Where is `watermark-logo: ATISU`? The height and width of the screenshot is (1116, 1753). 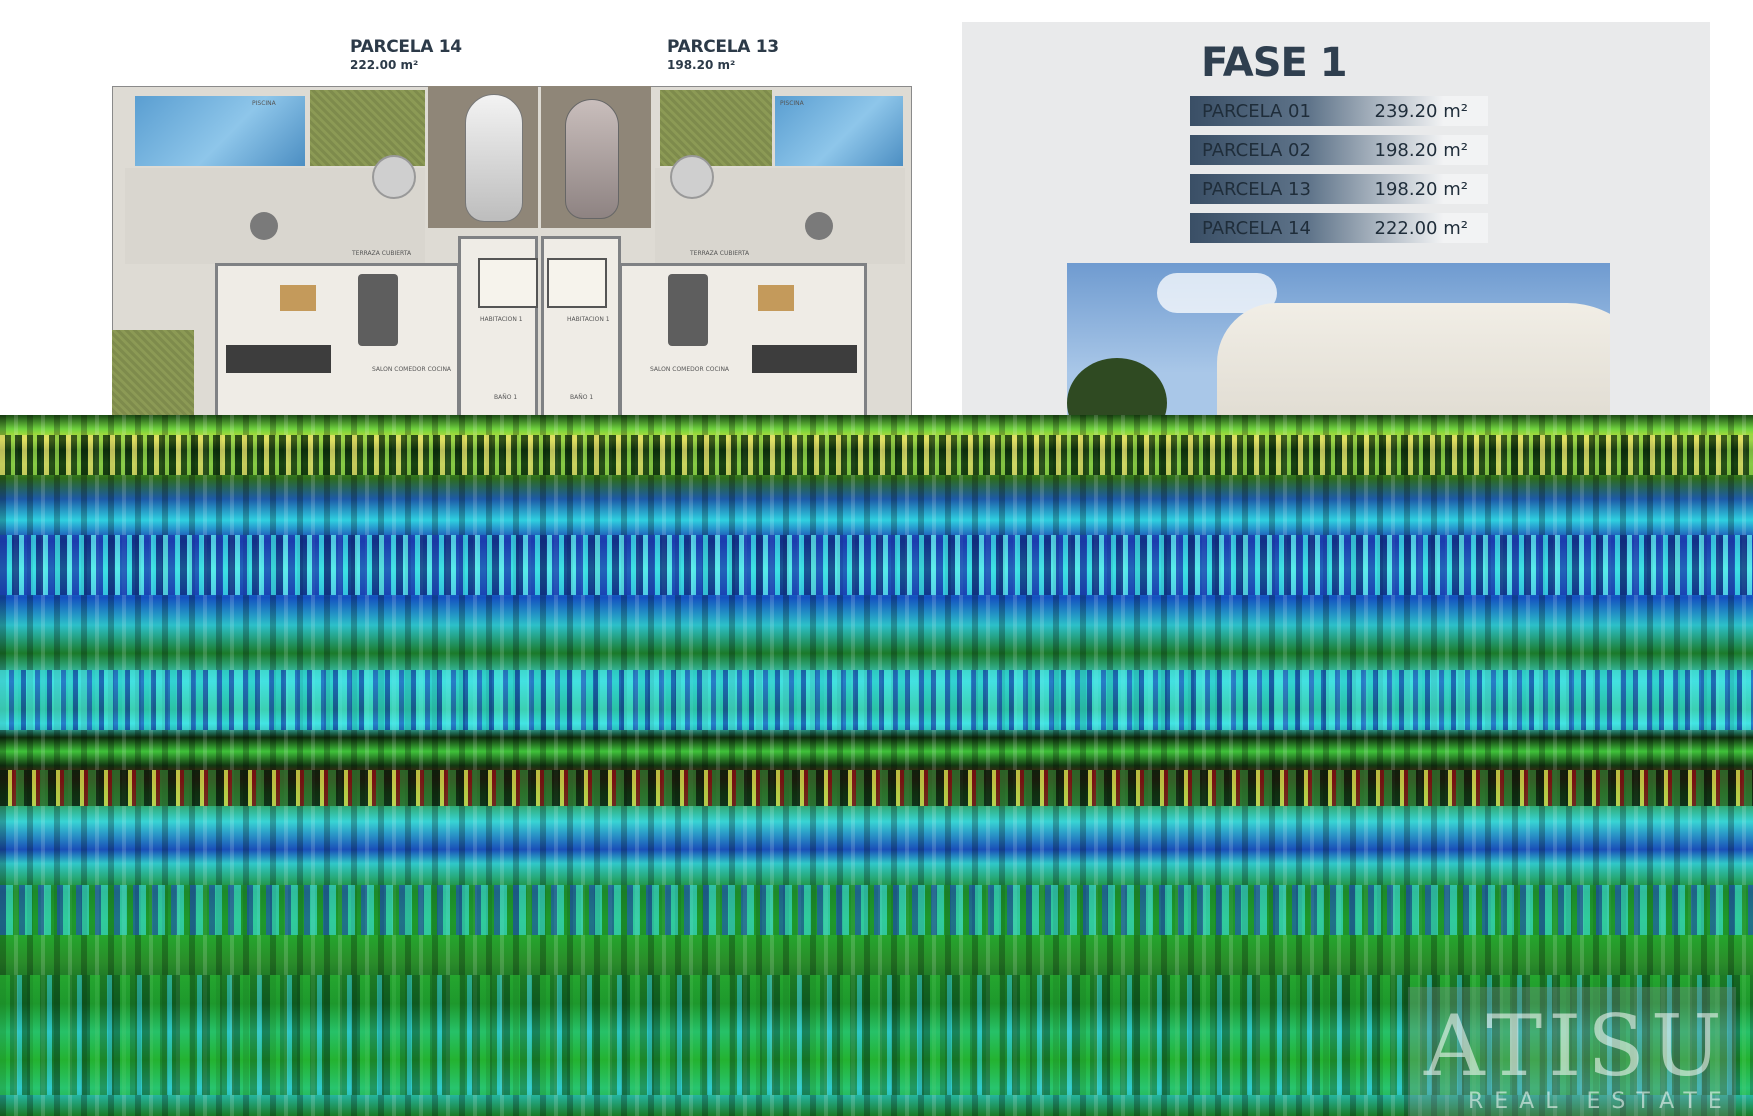 watermark-logo: ATISU is located at coordinates (1576, 1046).